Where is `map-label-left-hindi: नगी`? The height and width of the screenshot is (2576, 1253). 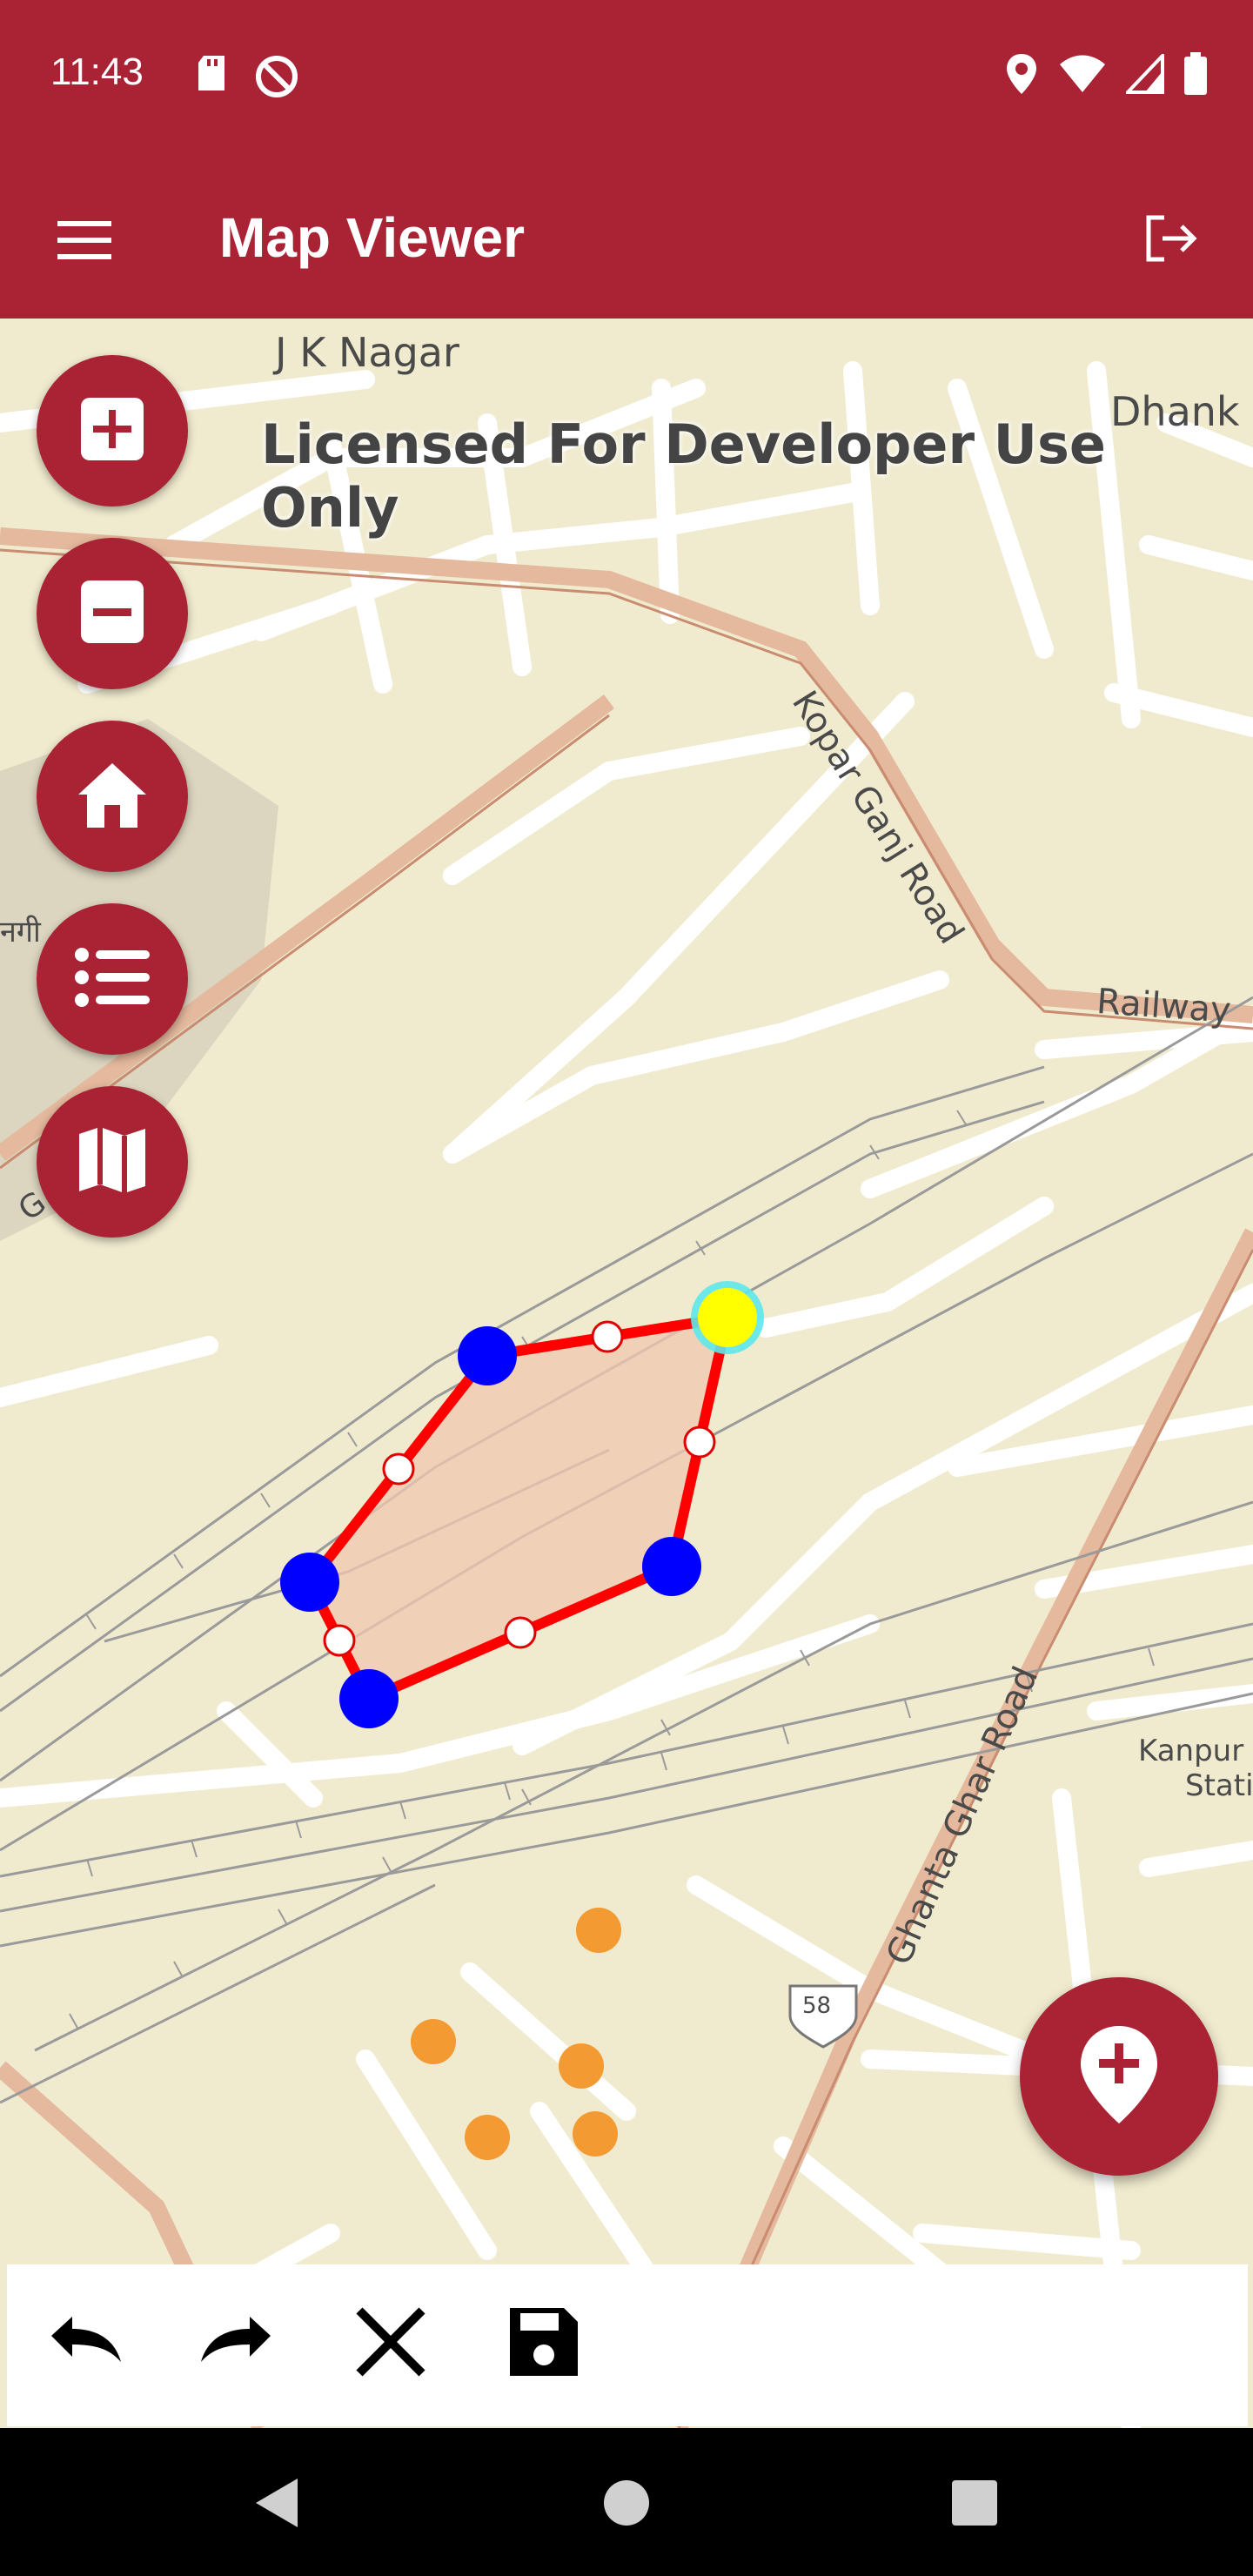
map-label-left-hindi: नगी is located at coordinates (20, 932).